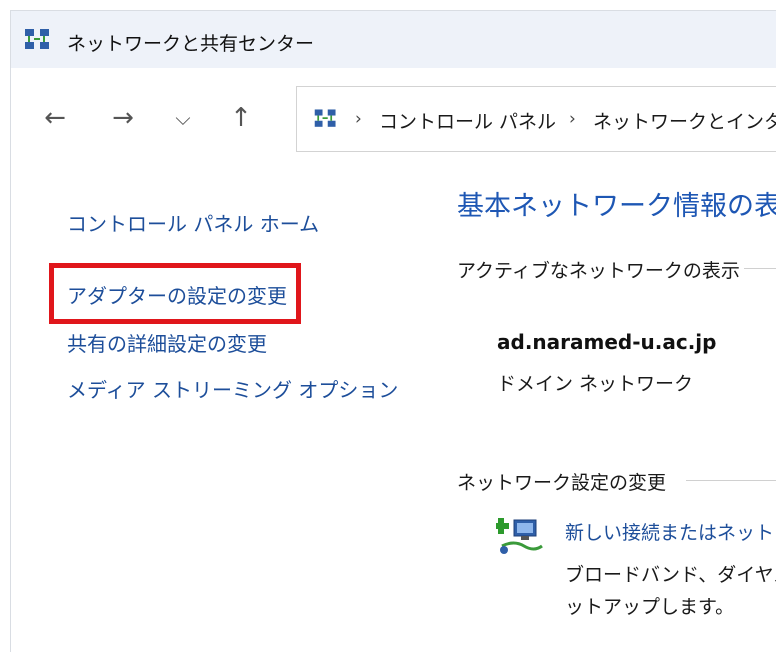 The height and width of the screenshot is (652, 776). Describe the element at coordinates (175, 293) in the screenshot. I see `highlight-box` at that location.